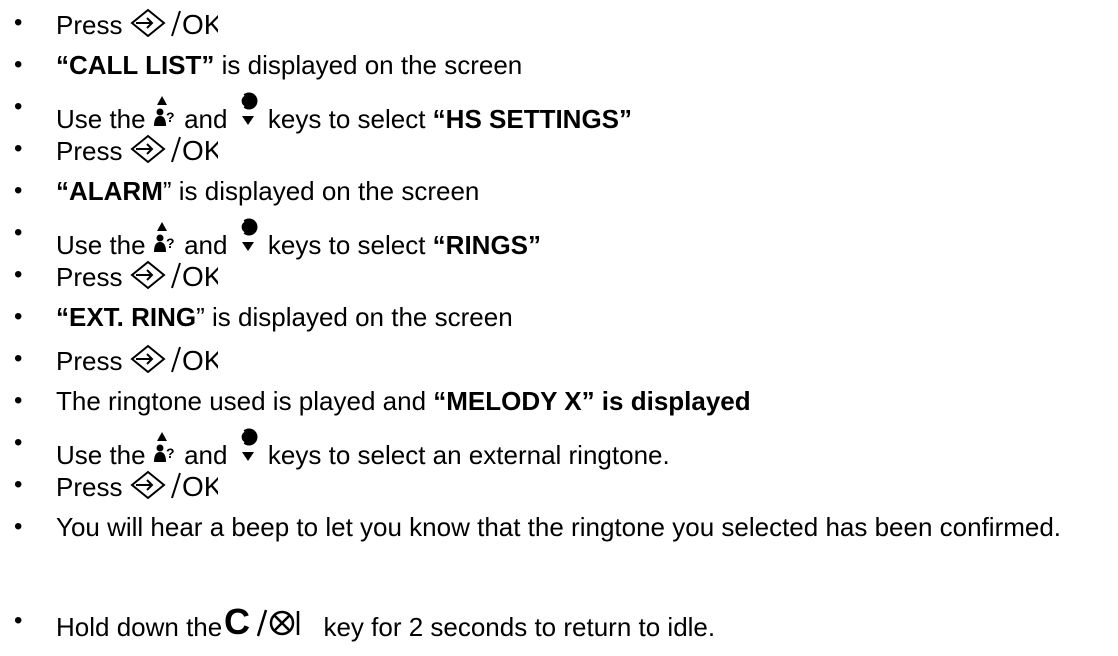 Image resolution: width=1118 pixels, height=656 pixels. What do you see at coordinates (126, 317) in the screenshot?
I see `menu-name: “EXT. RING` at bounding box center [126, 317].